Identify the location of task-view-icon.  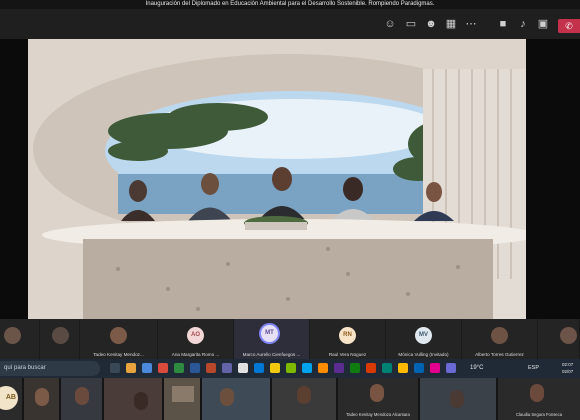
(115, 368).